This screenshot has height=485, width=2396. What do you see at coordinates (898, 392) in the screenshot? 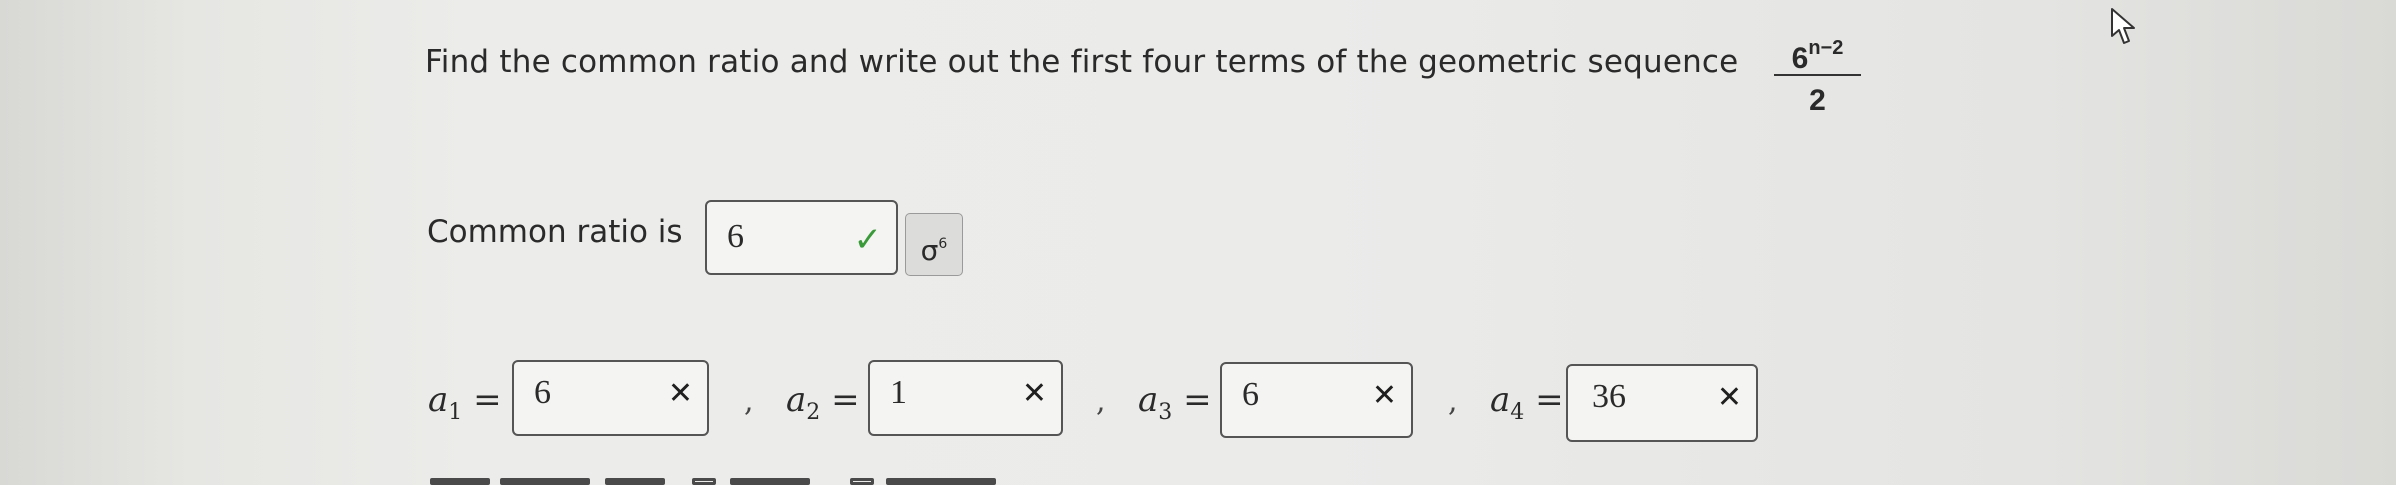
I see `term-a2-value: 1` at bounding box center [898, 392].